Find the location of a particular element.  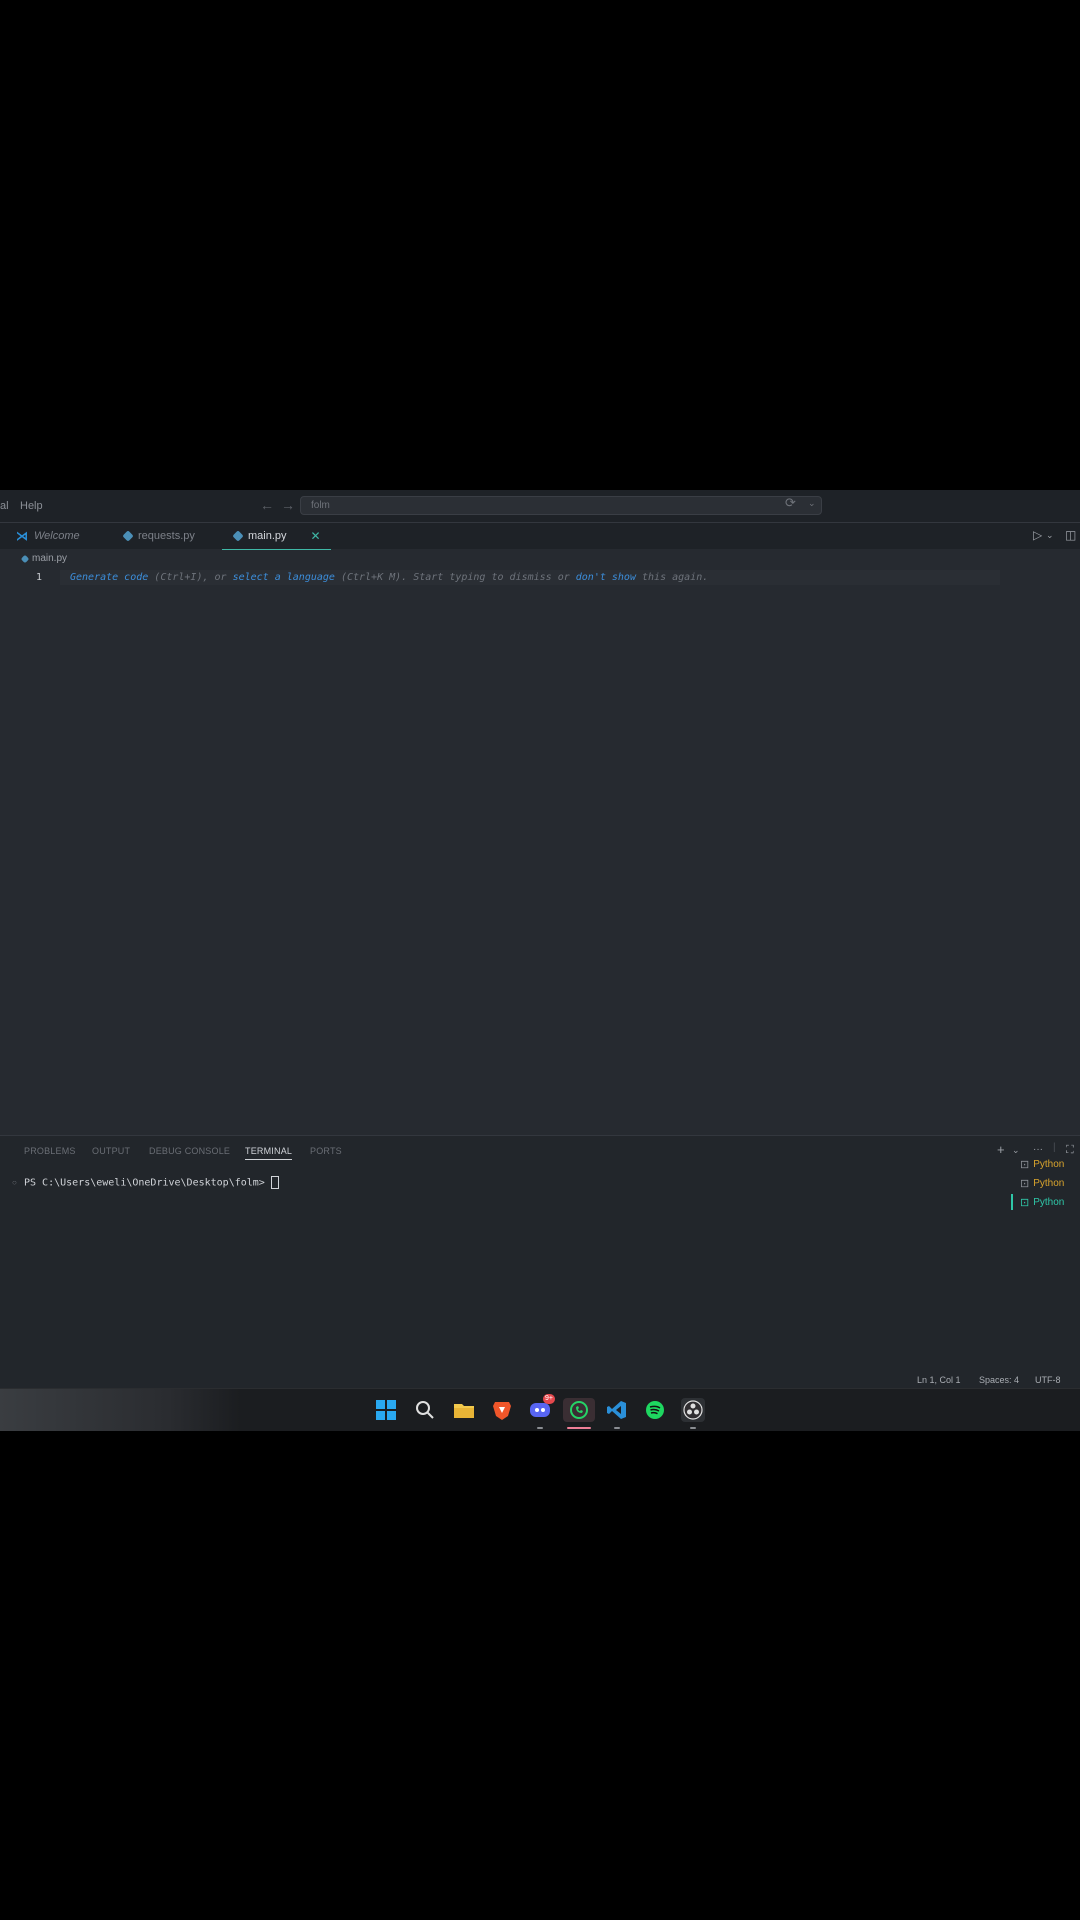

tab-problems: PROBLEMS is located at coordinates (50, 1151).